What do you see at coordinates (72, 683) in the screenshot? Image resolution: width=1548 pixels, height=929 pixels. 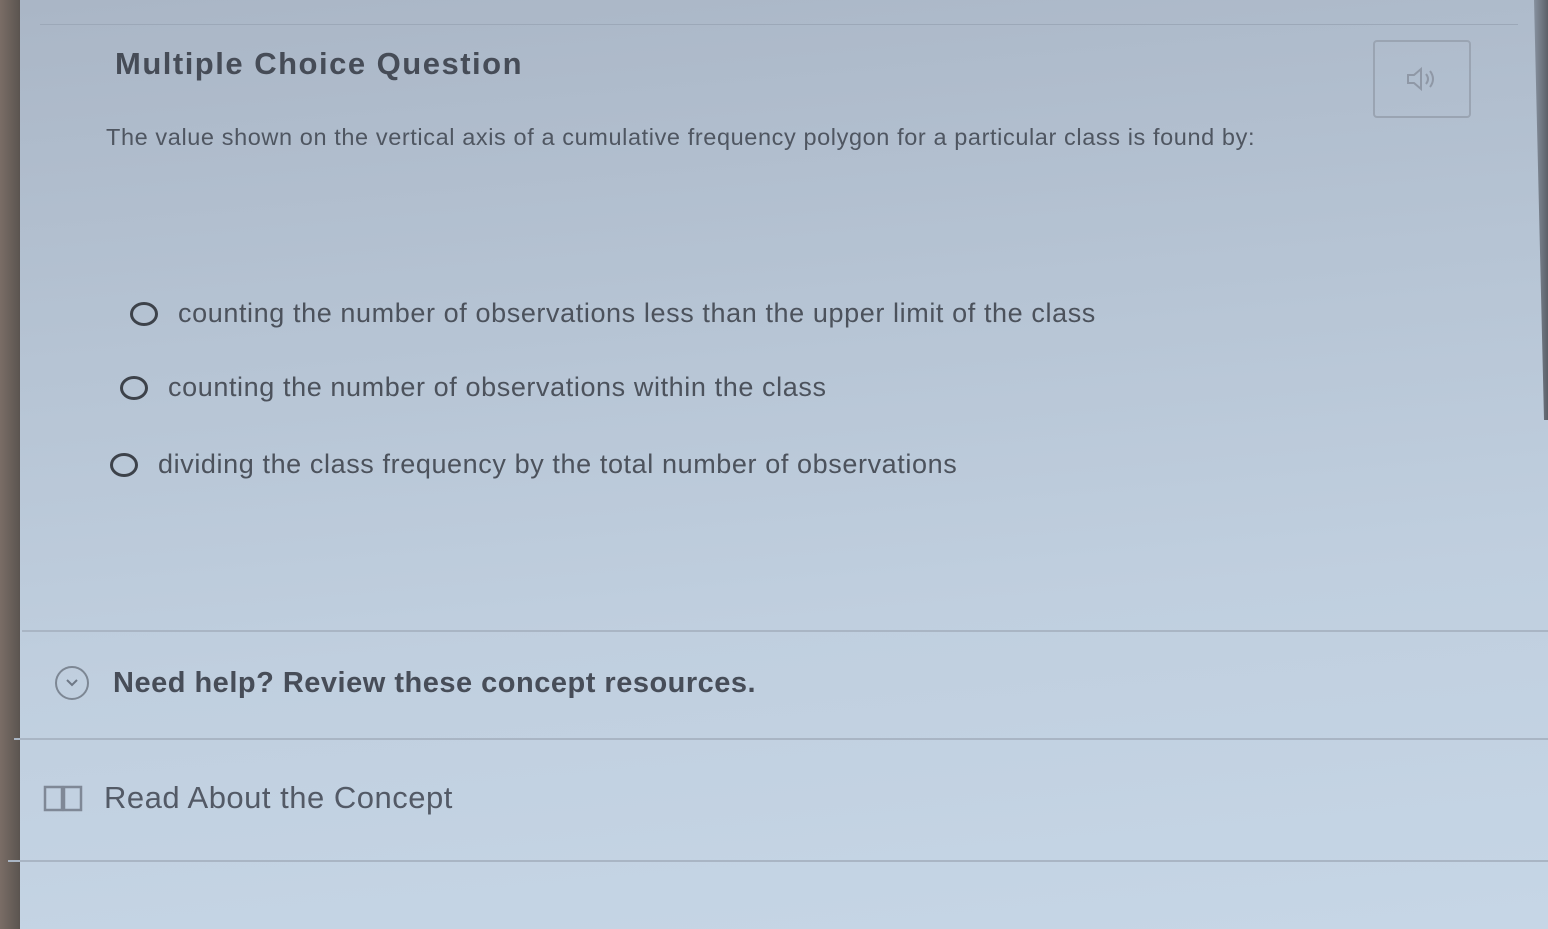 I see `chevron-down-icon` at bounding box center [72, 683].